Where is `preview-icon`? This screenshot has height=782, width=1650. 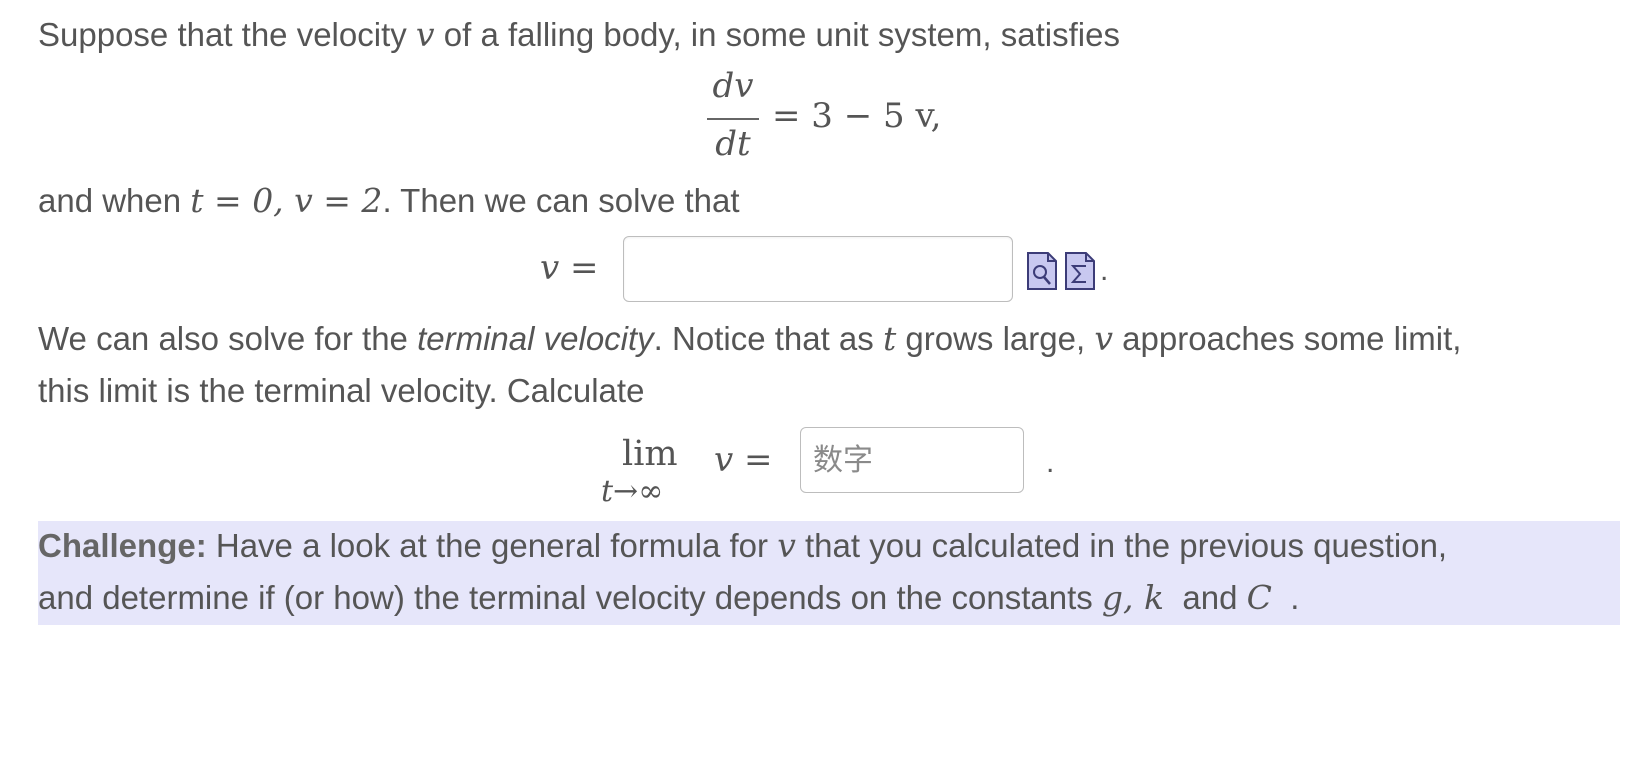 preview-icon is located at coordinates (1042, 271).